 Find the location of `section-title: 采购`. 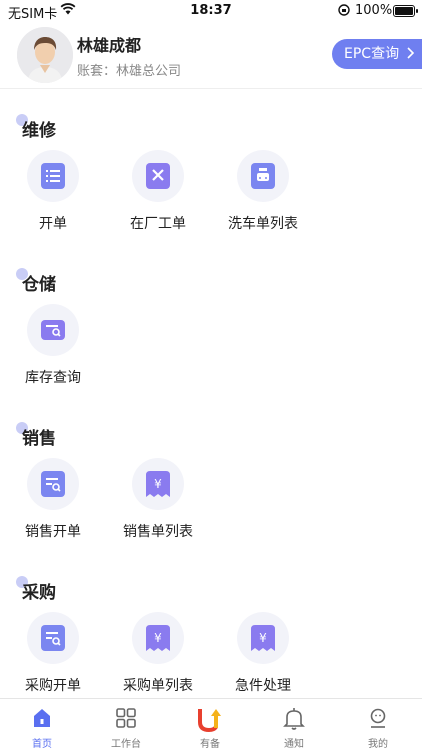

section-title: 采购 is located at coordinates (36, 589).